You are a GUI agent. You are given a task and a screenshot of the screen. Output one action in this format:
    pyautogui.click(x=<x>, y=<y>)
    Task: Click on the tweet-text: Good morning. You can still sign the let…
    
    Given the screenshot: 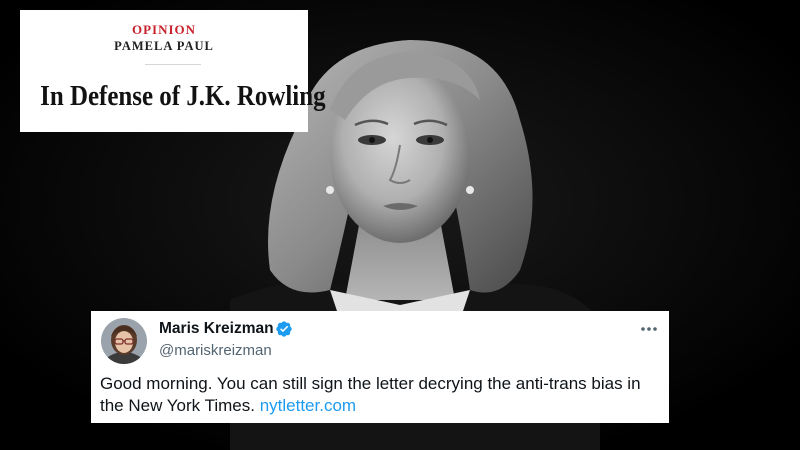 What is the action you would take?
    pyautogui.click(x=380, y=395)
    